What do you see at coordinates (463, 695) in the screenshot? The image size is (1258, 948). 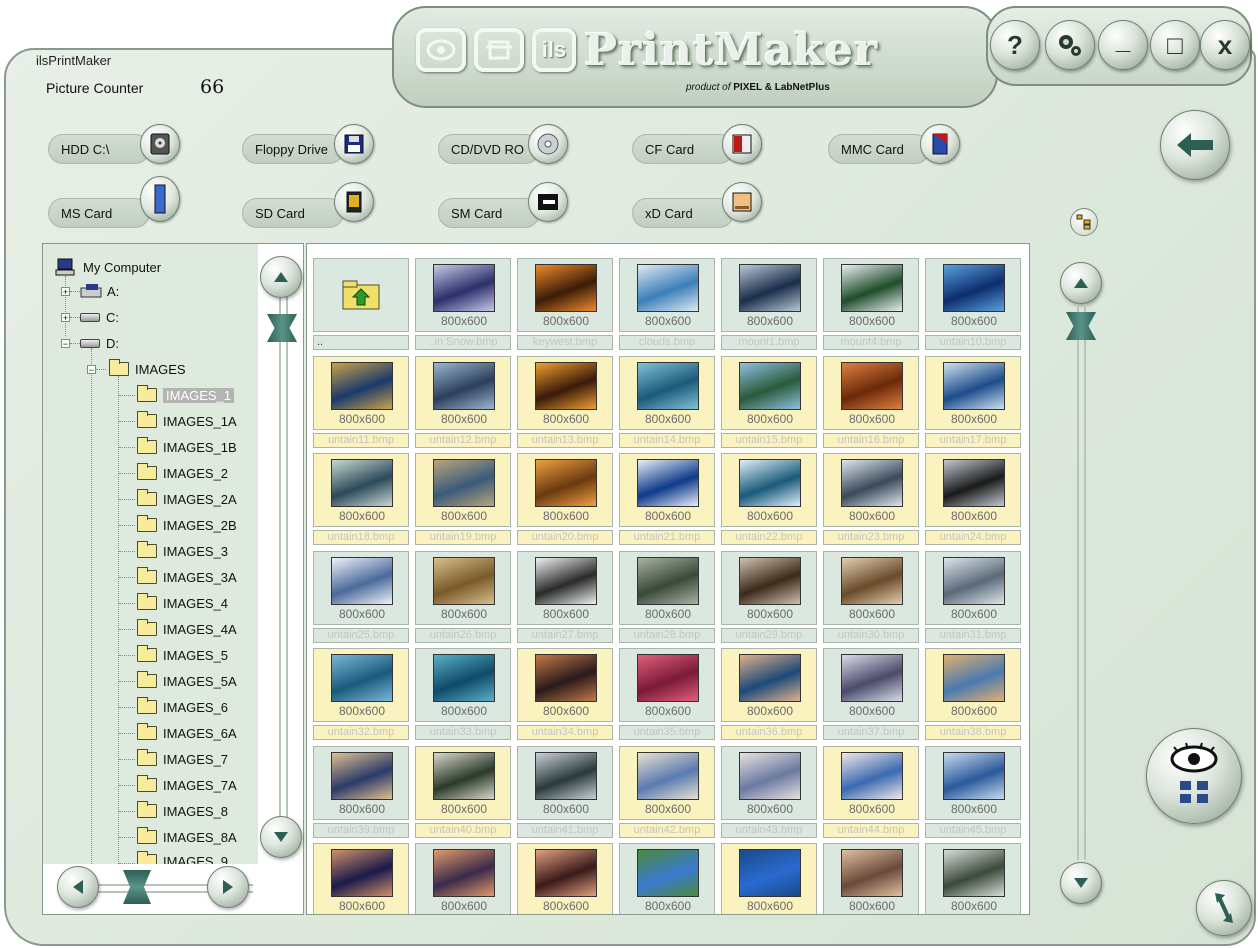 I see `image-tile: 800x600 untain33.bmp` at bounding box center [463, 695].